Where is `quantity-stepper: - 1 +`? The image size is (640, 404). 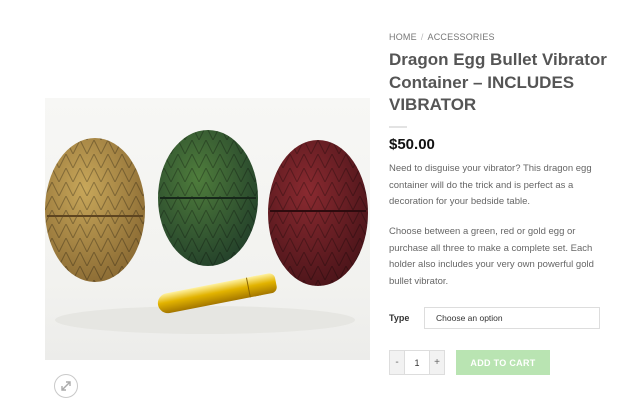
quantity-stepper: - 1 + is located at coordinates (417, 362).